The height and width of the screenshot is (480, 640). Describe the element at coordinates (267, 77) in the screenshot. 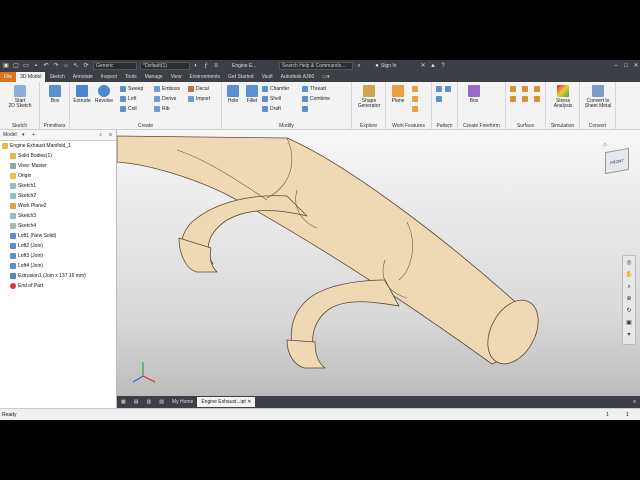

I see `tab-vault: Vault` at that location.